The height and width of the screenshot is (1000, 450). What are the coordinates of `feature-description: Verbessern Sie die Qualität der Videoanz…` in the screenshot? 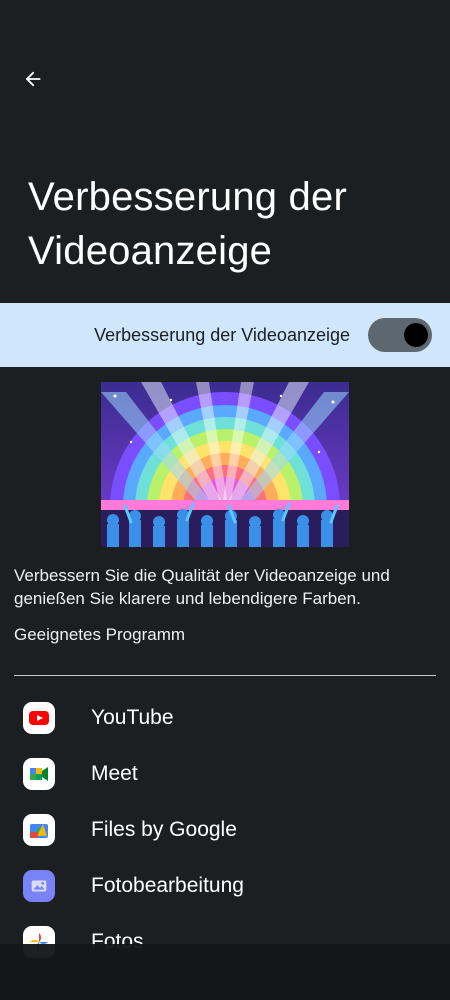 It's located at (202, 587).